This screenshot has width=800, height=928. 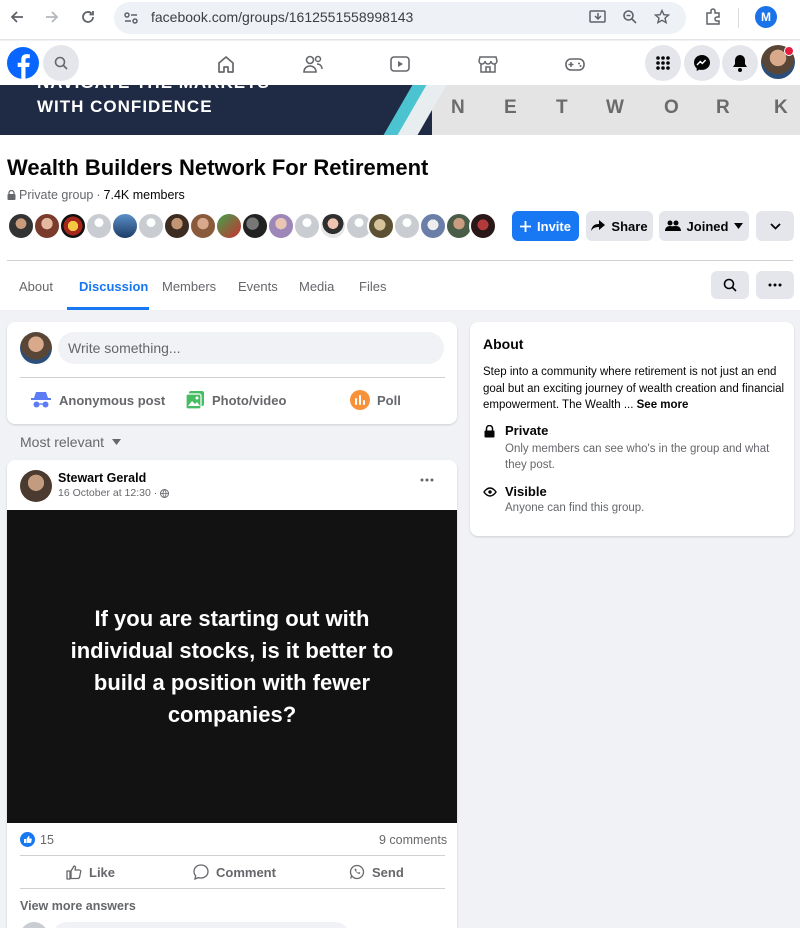 I want to click on anonymous-post-label: Anonymous post, so click(x=112, y=400).